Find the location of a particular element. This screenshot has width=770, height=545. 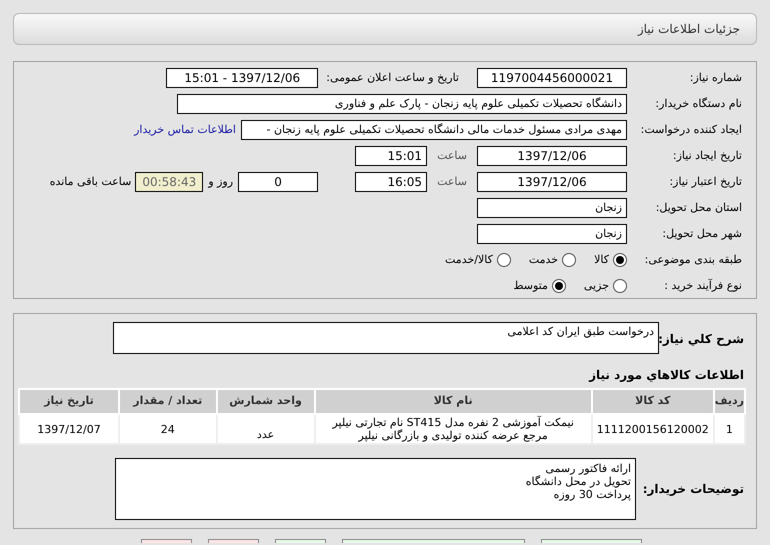

field-label: استان محل تحویل: is located at coordinates (698, 208).